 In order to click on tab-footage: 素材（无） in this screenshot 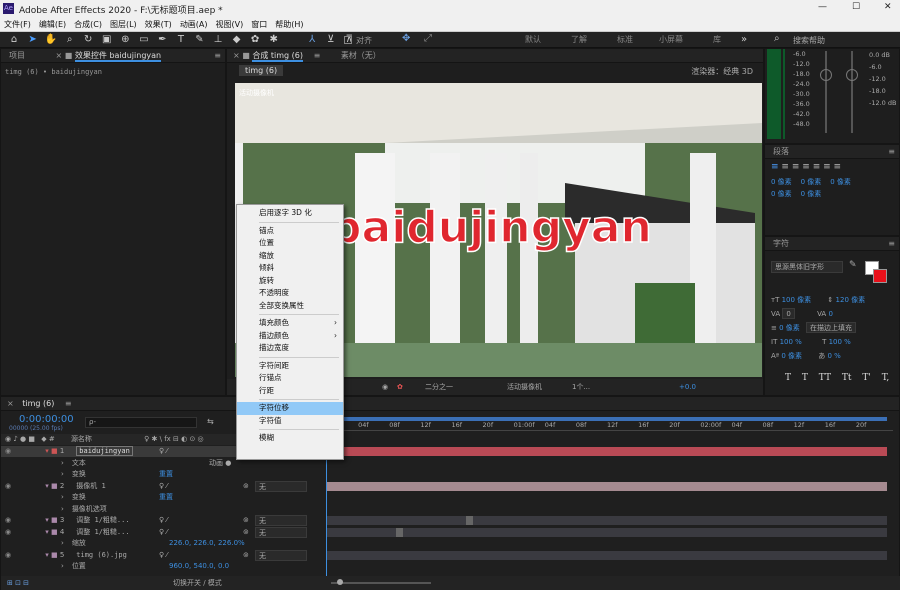, I will do `click(361, 55)`.